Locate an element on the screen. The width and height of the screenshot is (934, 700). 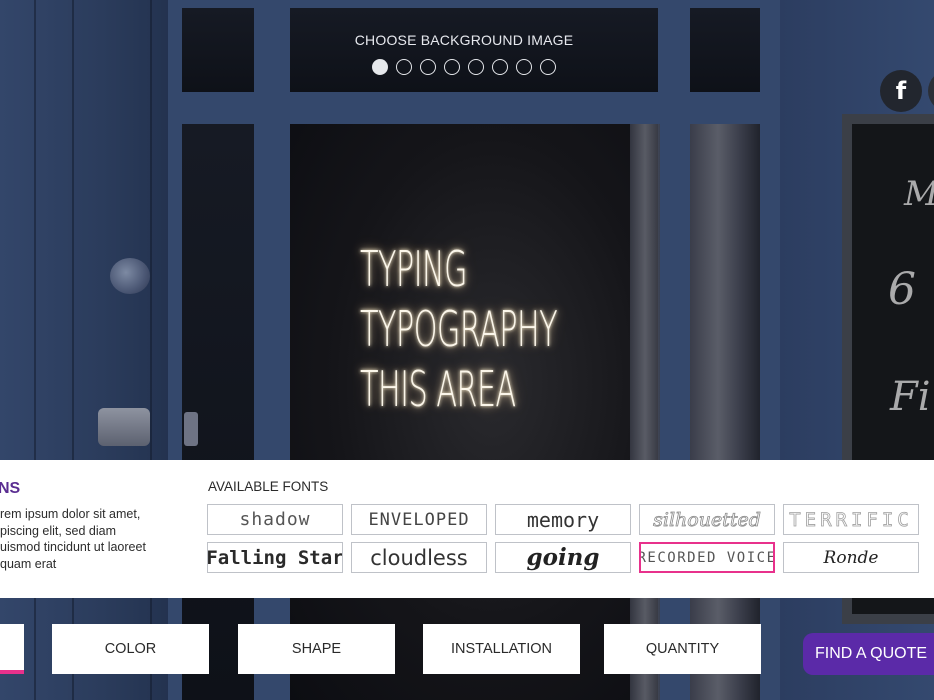
font-option-enveloped: ENVELOPED is located at coordinates (419, 519).